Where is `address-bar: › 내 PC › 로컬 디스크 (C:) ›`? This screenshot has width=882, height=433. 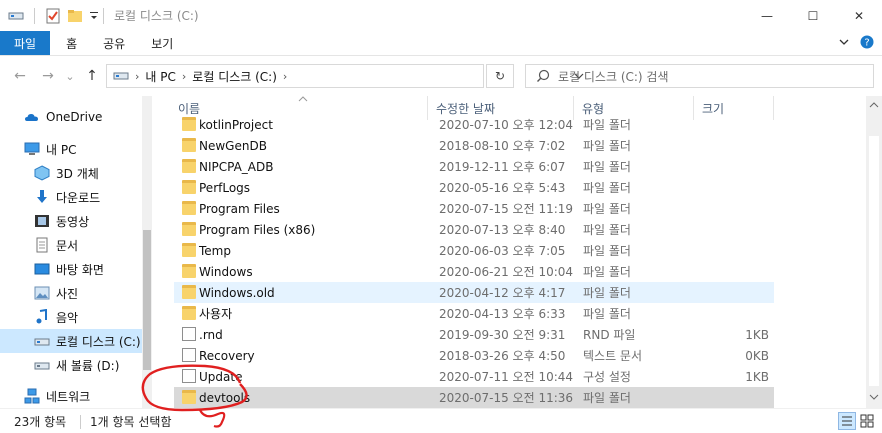
address-bar: › 내 PC › 로컬 디스크 (C:) › is located at coordinates (345, 76).